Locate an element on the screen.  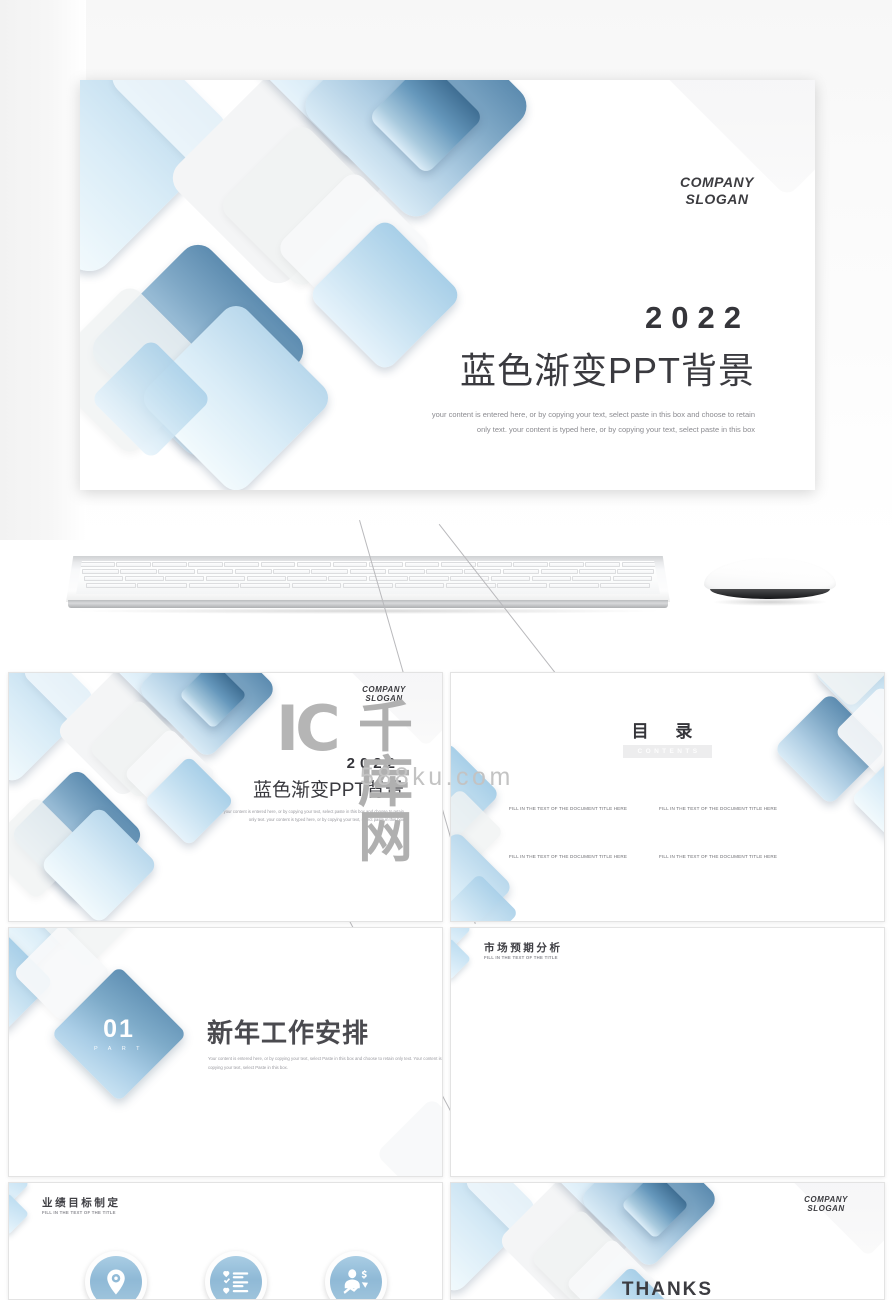
slide-header-title: 市场预期分析 is located at coordinates (523, 948).